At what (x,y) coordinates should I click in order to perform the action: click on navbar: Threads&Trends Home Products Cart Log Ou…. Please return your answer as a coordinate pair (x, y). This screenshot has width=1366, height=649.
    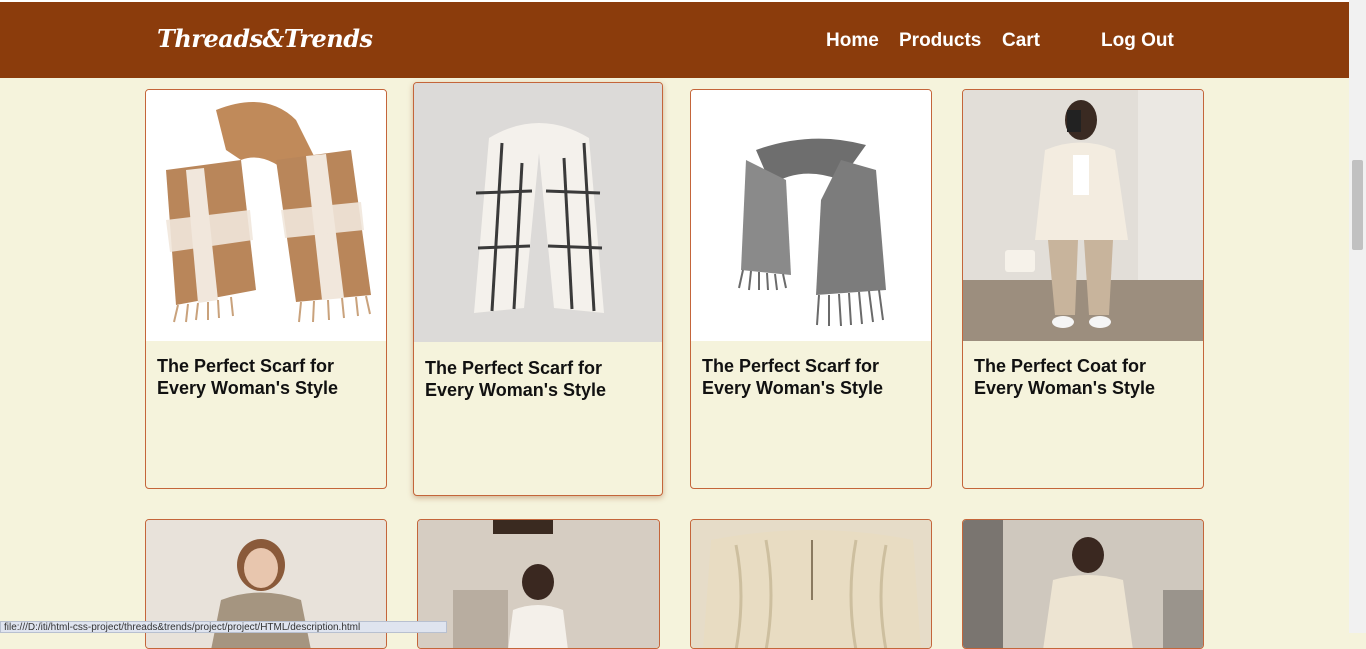
    Looking at the image, I should click on (674, 40).